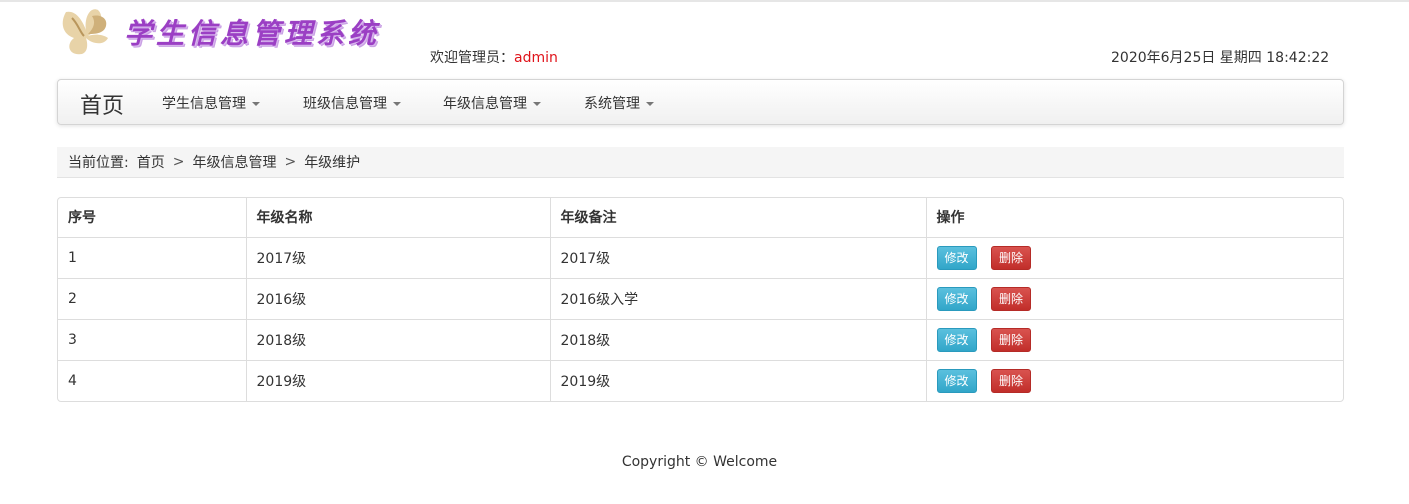  Describe the element at coordinates (398, 340) in the screenshot. I see `cell-name: 2018级` at that location.